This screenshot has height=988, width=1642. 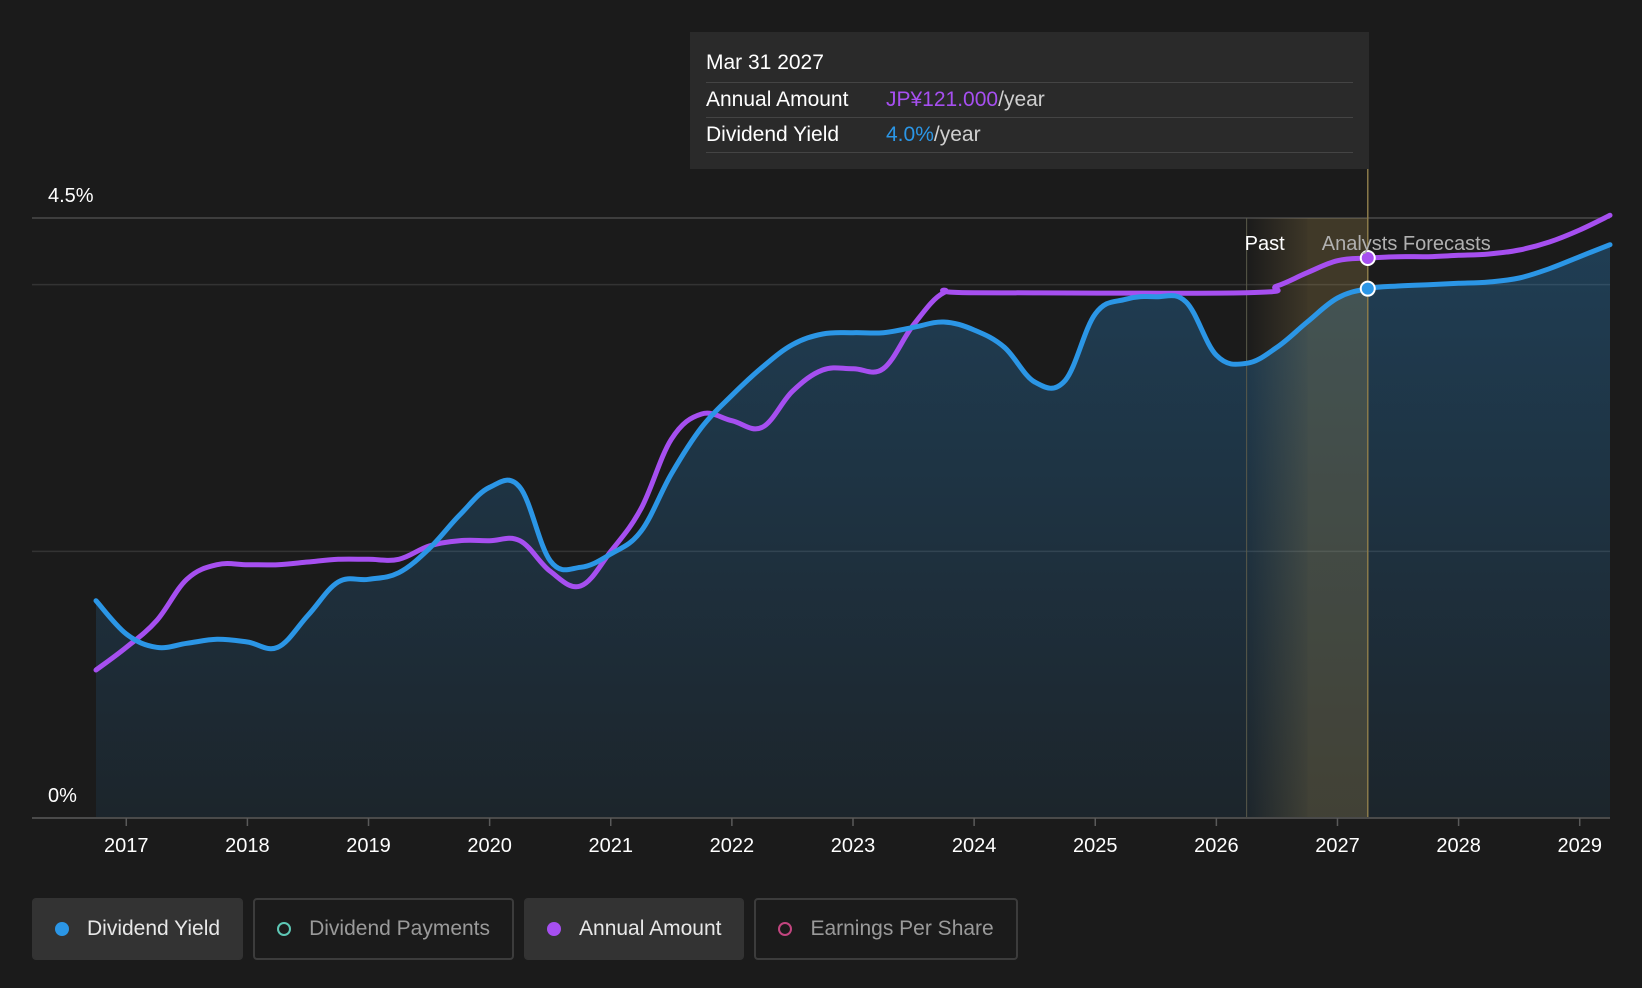 I want to click on y-axis-label: 0%, so click(x=62, y=796).